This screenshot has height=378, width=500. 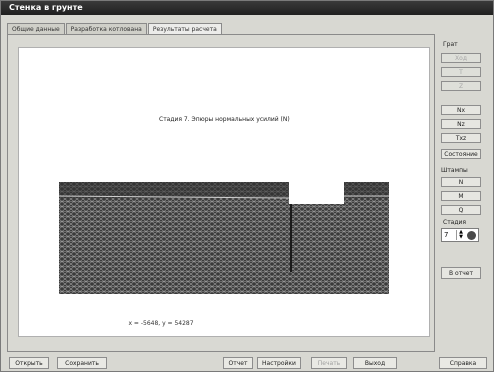 What do you see at coordinates (329, 363) in the screenshot?
I see `print-button: Печать` at bounding box center [329, 363].